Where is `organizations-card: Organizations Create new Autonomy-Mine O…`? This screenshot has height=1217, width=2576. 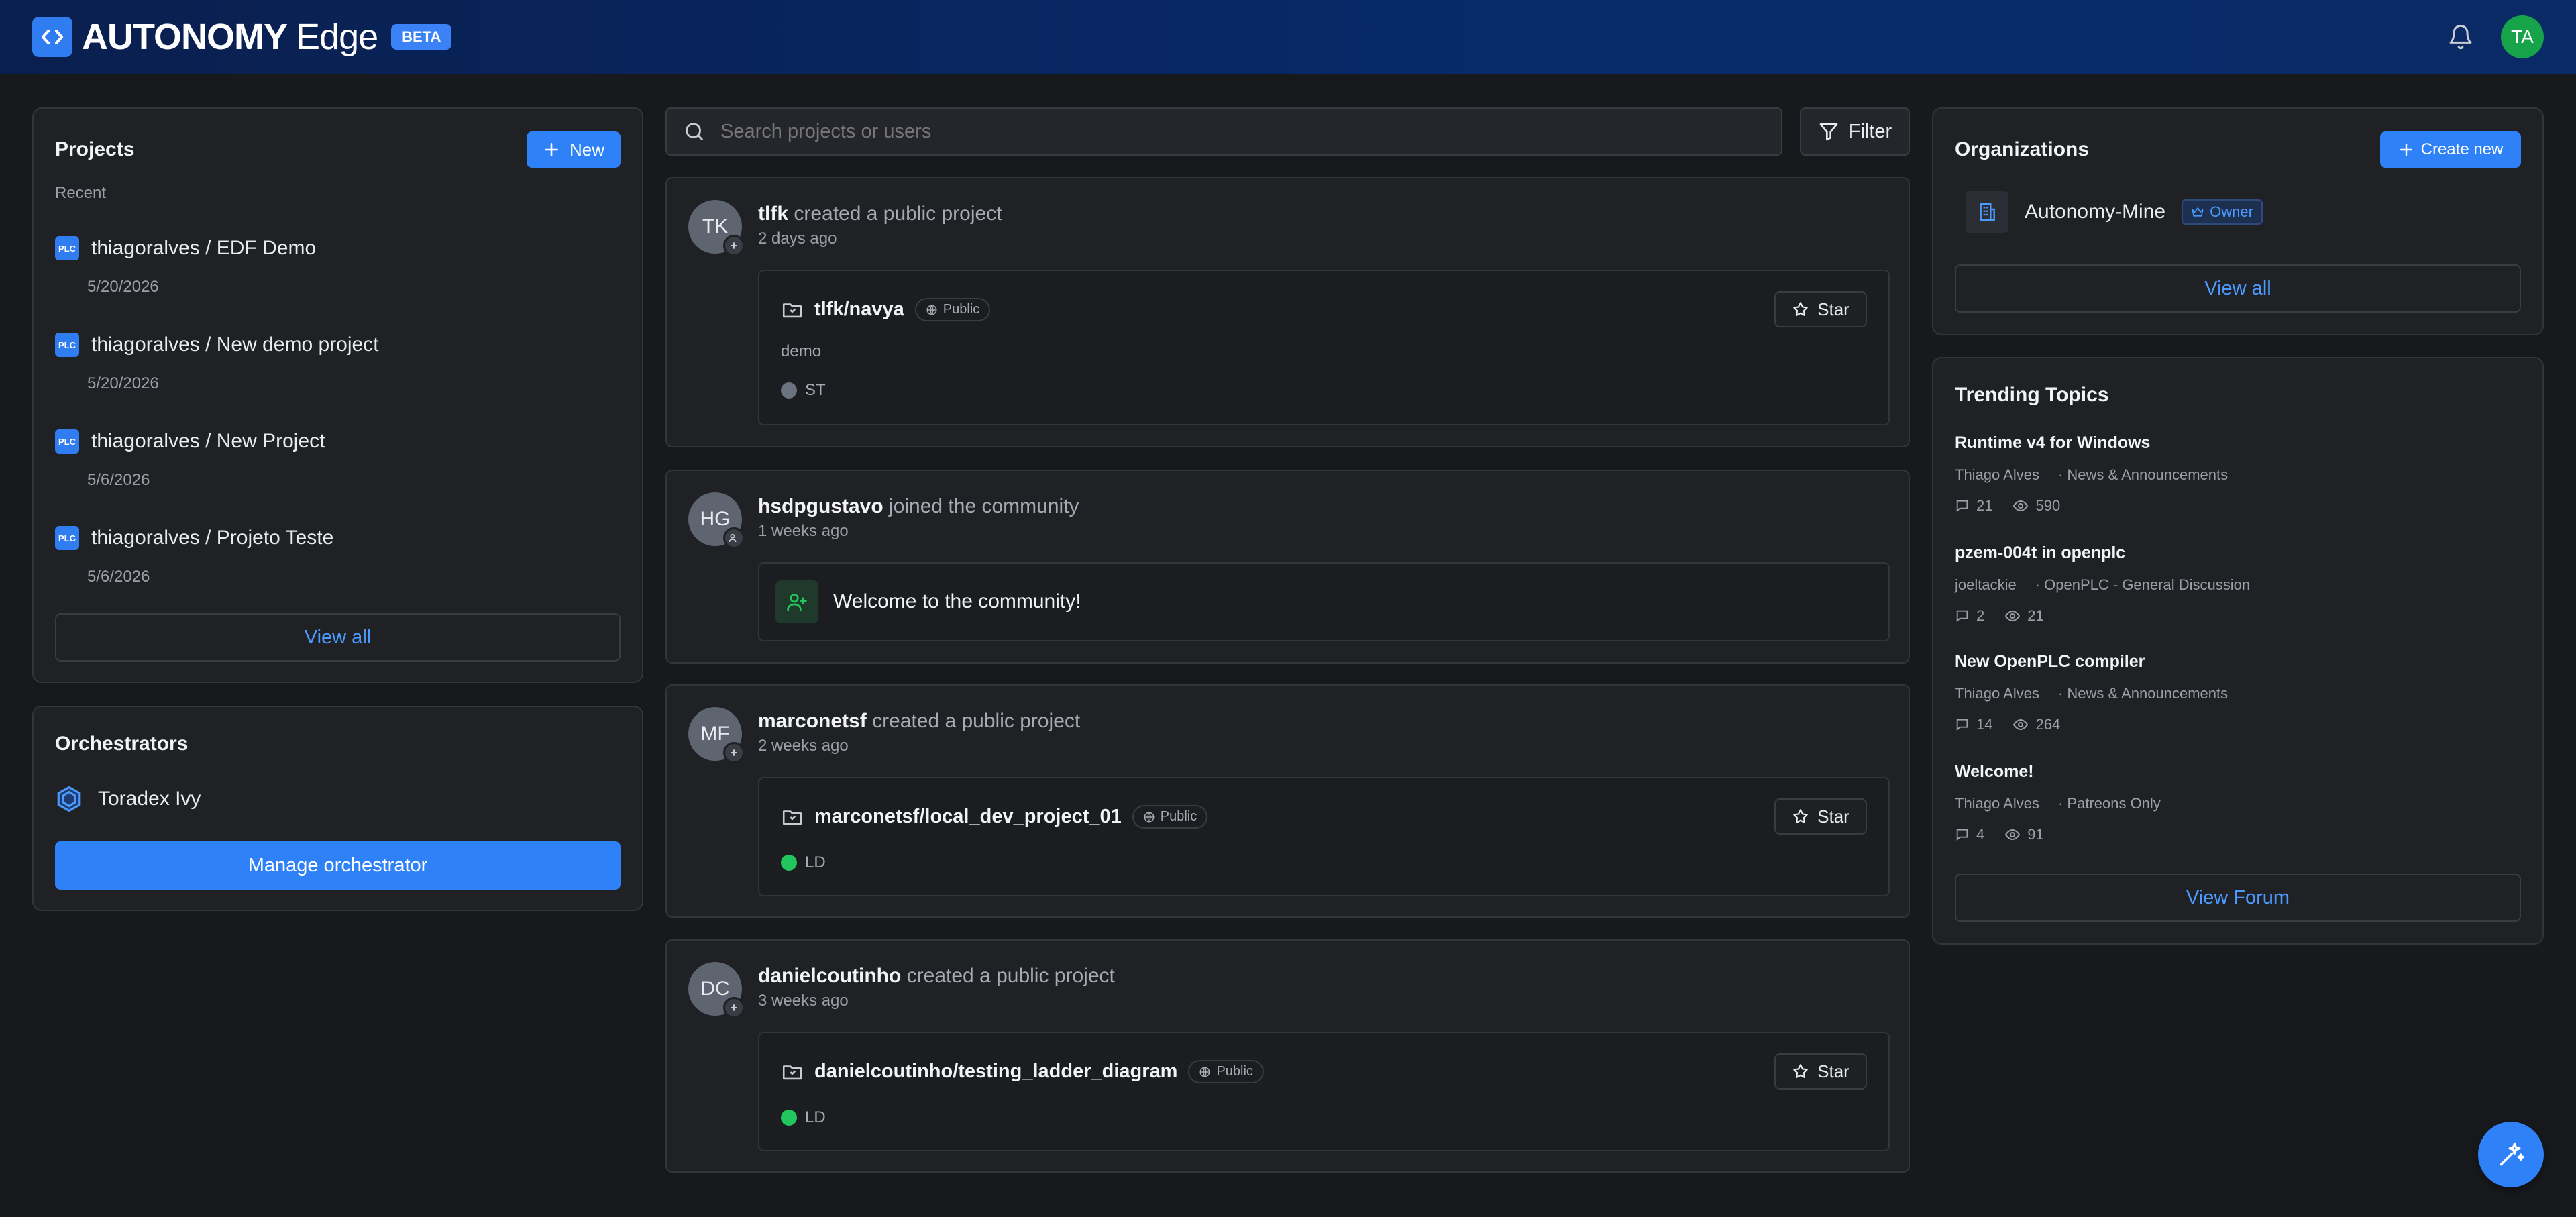
organizations-card: Organizations Create new Autonomy-Mine O… is located at coordinates (2238, 221).